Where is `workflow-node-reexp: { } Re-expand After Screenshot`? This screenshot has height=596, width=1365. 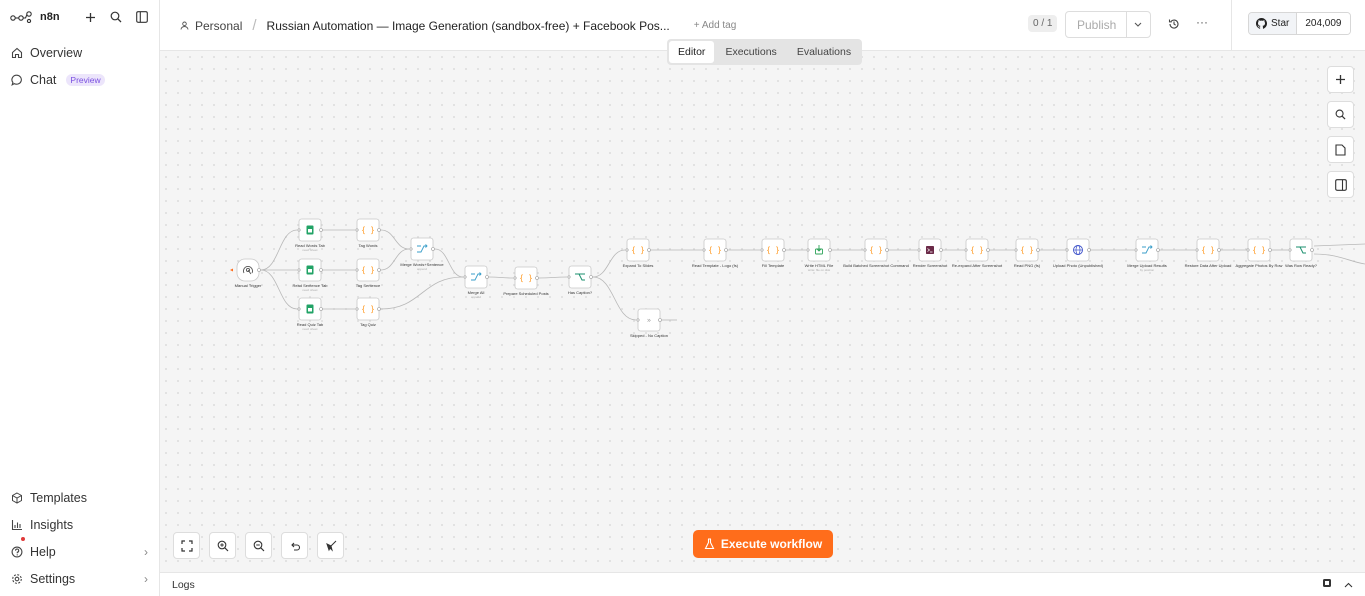 workflow-node-reexp: { } Re-expand After Screenshot is located at coordinates (977, 253).